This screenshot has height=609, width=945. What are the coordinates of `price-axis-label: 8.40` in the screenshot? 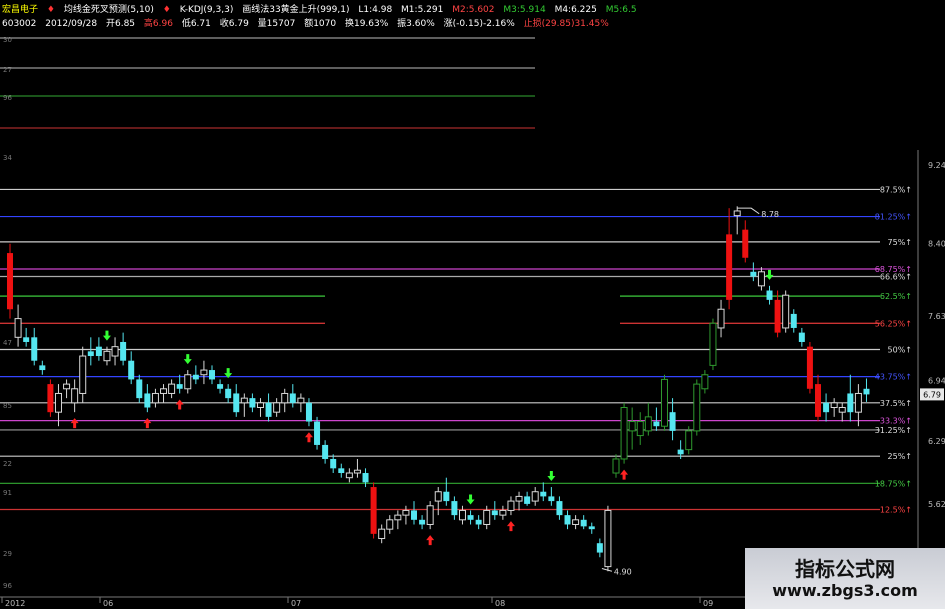 It's located at (936, 244).